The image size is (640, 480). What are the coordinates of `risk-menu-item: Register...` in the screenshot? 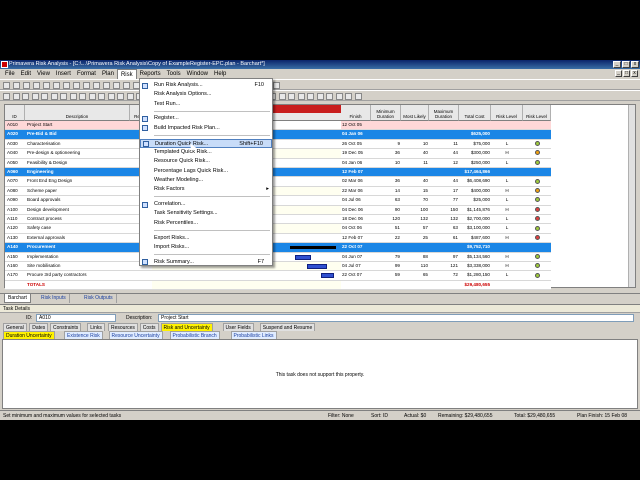 It's located at (206, 118).